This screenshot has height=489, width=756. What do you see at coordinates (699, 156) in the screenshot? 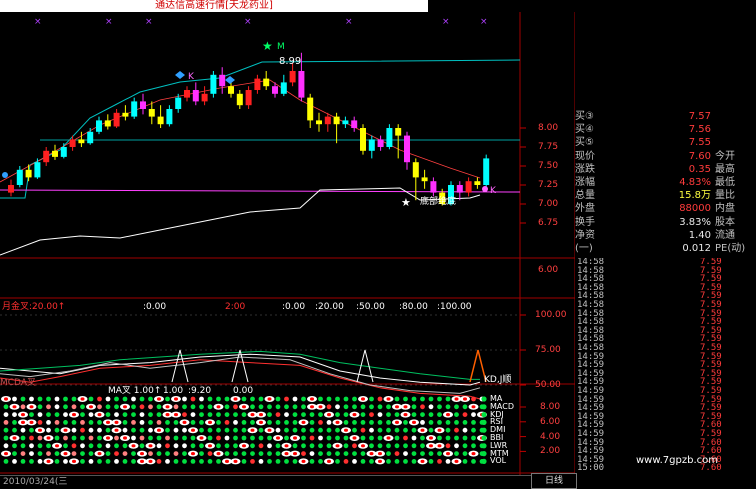
I see `quote-value: 7.60` at bounding box center [699, 156].